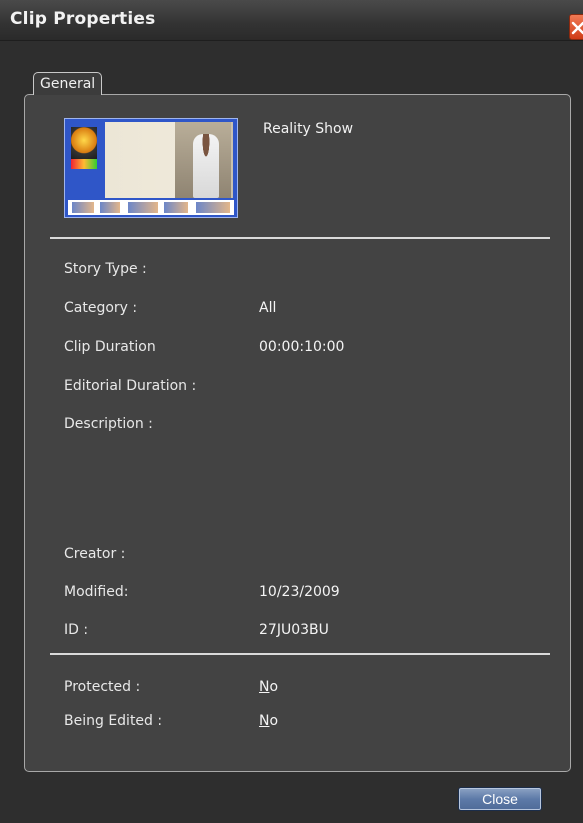  What do you see at coordinates (68, 83) in the screenshot?
I see `tab-general: General` at bounding box center [68, 83].